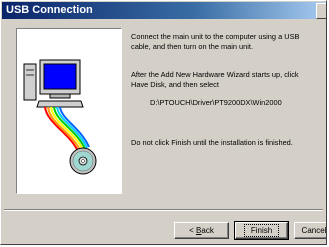 The height and width of the screenshot is (247, 329). Describe the element at coordinates (163, 210) in the screenshot. I see `button-separator` at that location.